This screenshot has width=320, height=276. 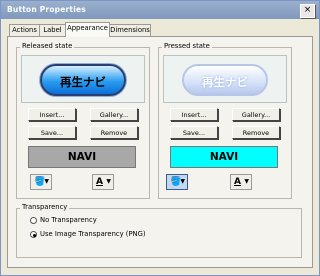 What do you see at coordinates (45, 207) in the screenshot?
I see `transparency-label: Transparency` at bounding box center [45, 207].